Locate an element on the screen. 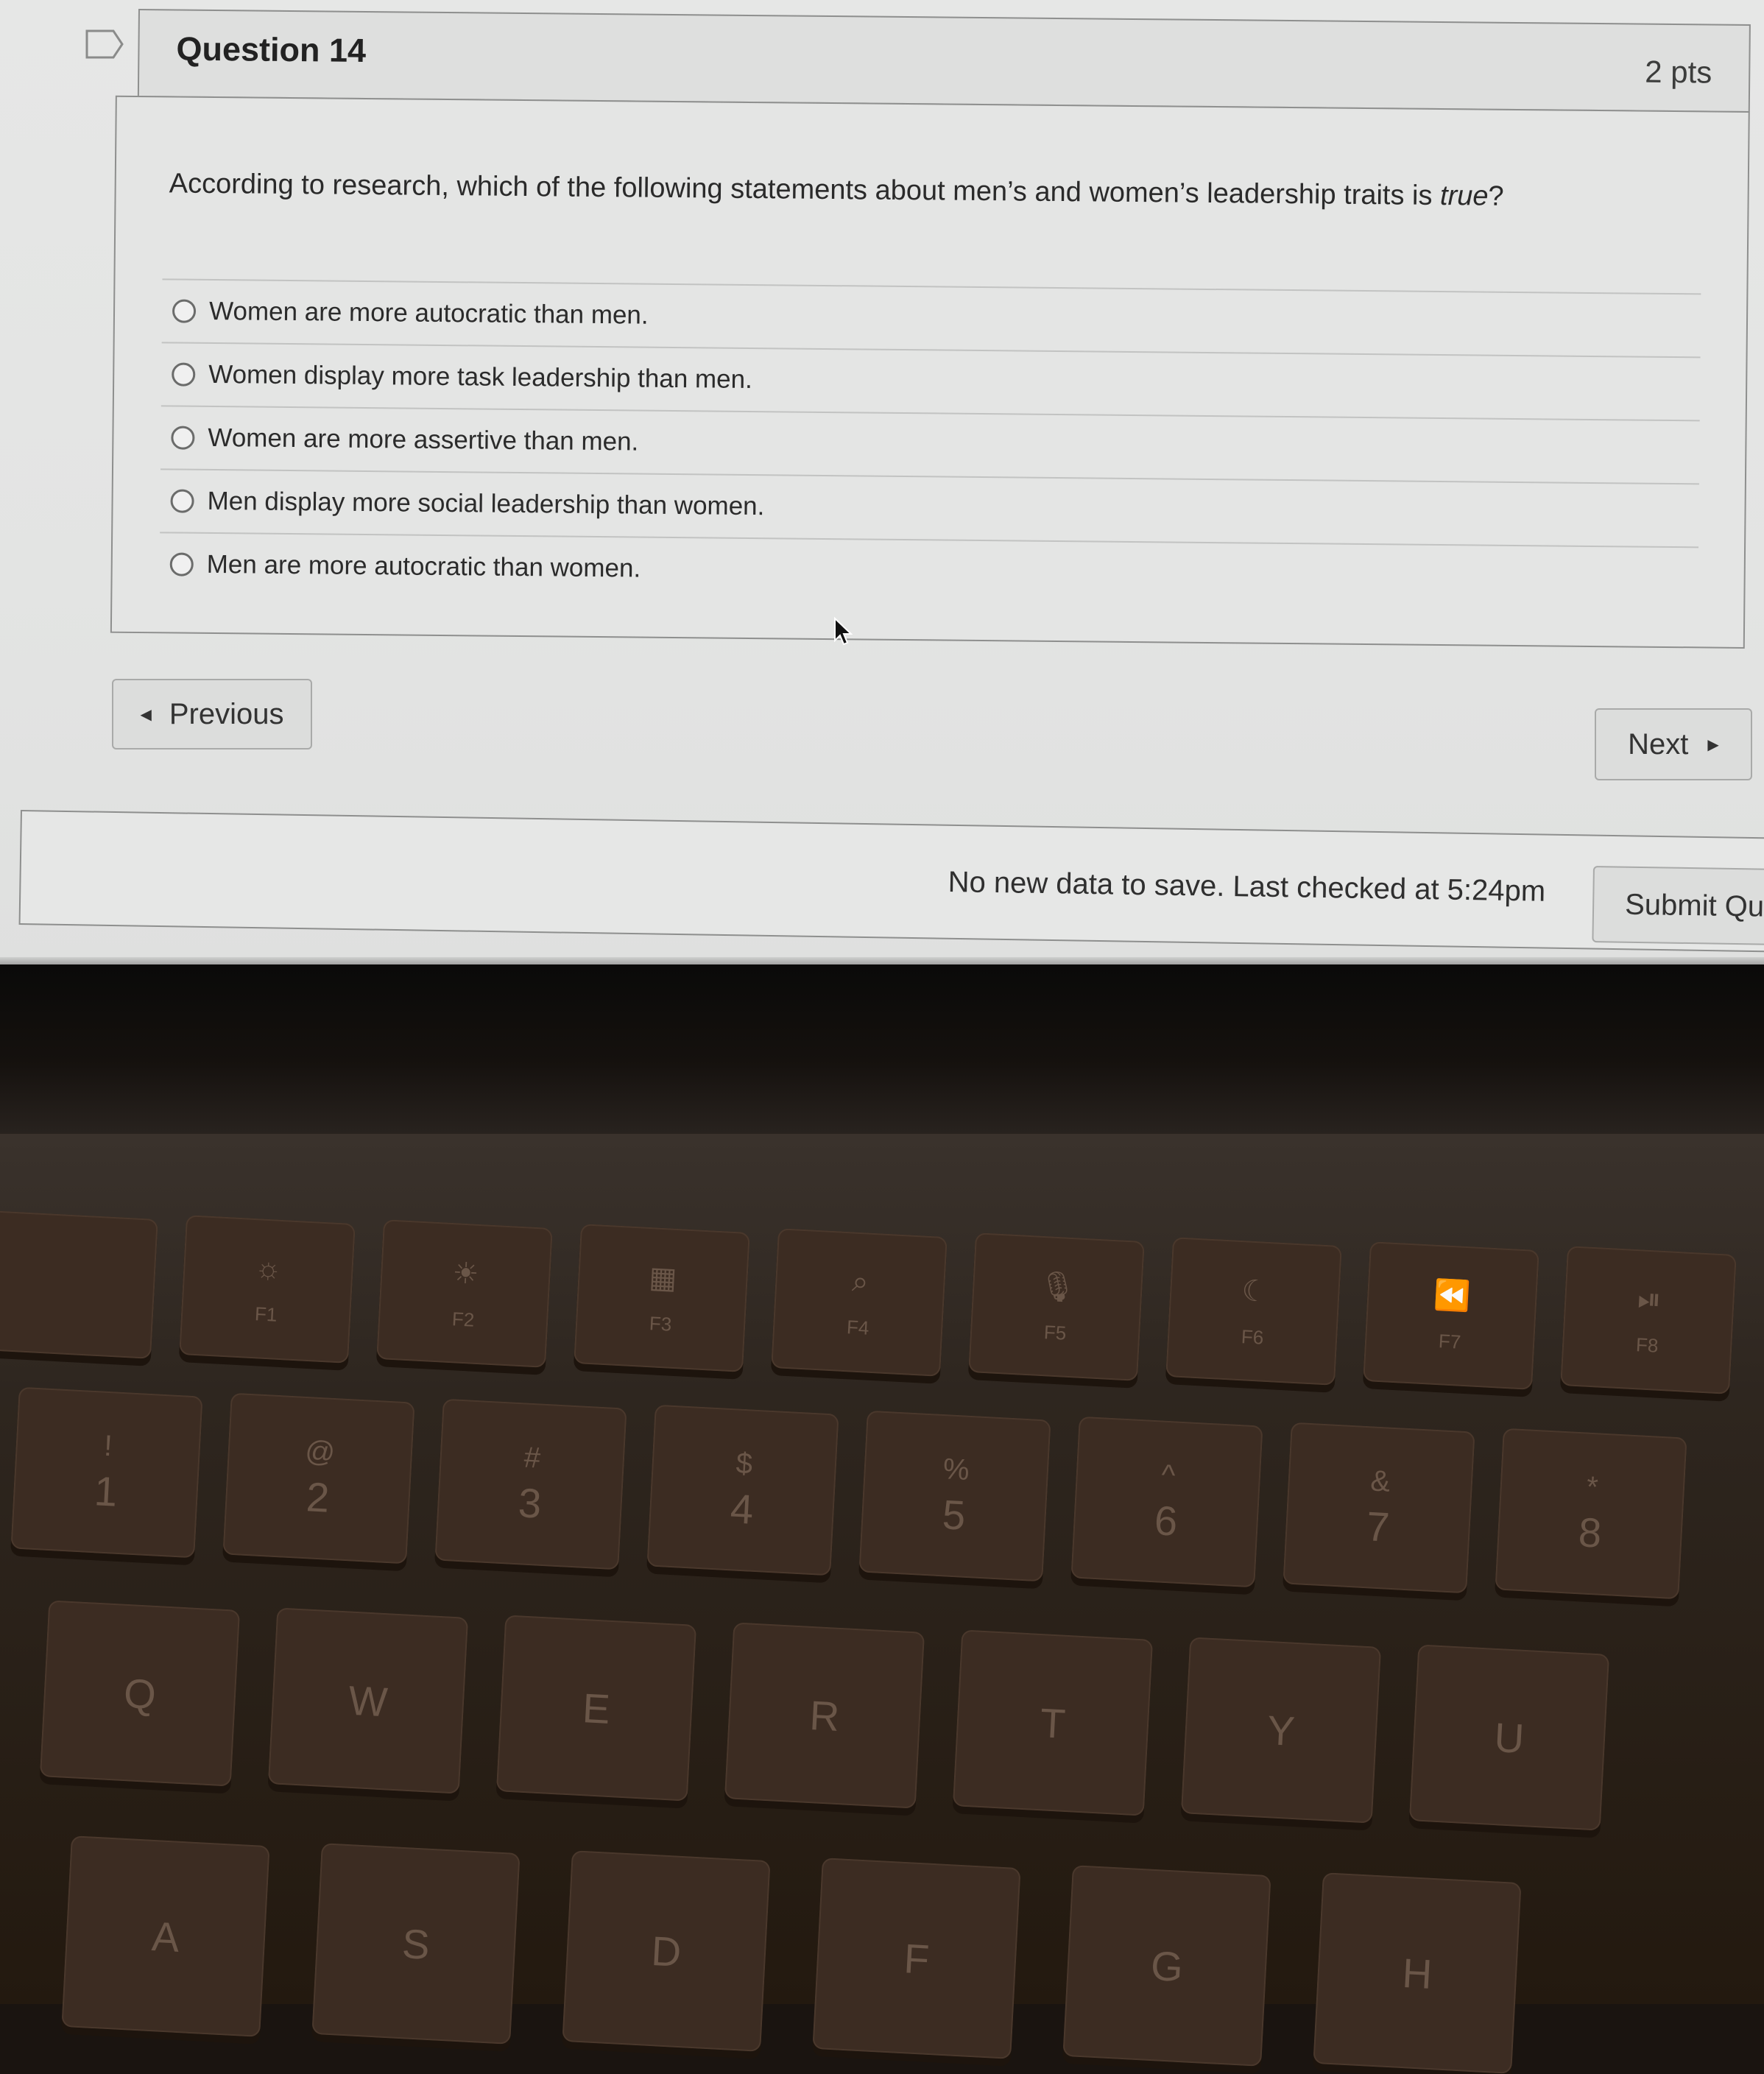  key-label: Y is located at coordinates (1281, 1730).